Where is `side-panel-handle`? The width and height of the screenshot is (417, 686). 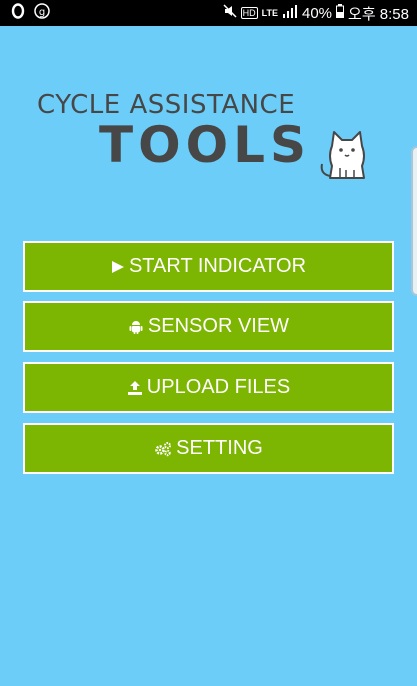
side-panel-handle is located at coordinates (414, 221).